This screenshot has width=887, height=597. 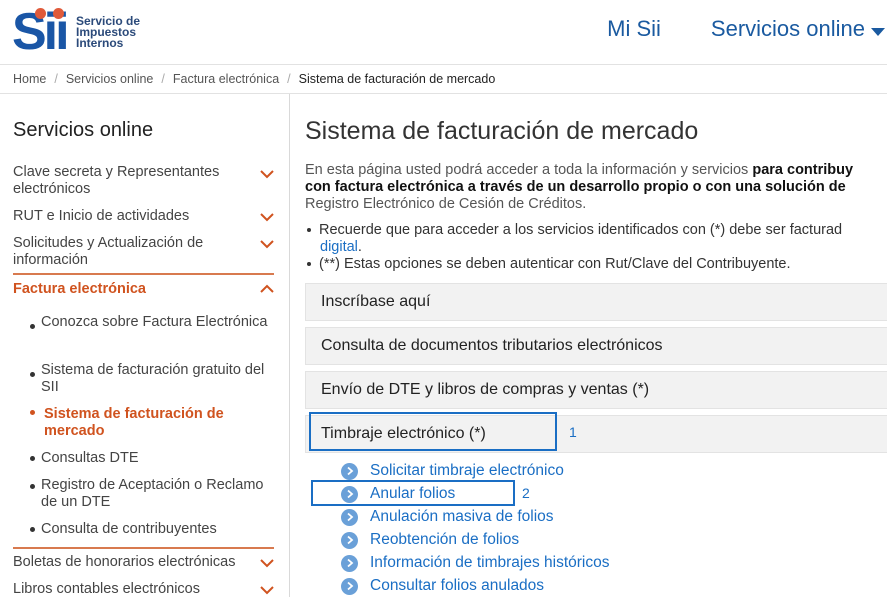 I want to click on sidebar-item-factura: Factura electrónica, so click(x=133, y=289).